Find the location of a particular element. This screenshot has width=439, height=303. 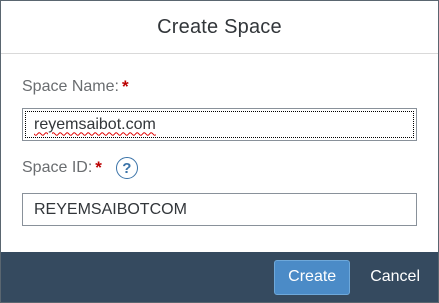

space-id-required-marker: * is located at coordinates (98, 167).